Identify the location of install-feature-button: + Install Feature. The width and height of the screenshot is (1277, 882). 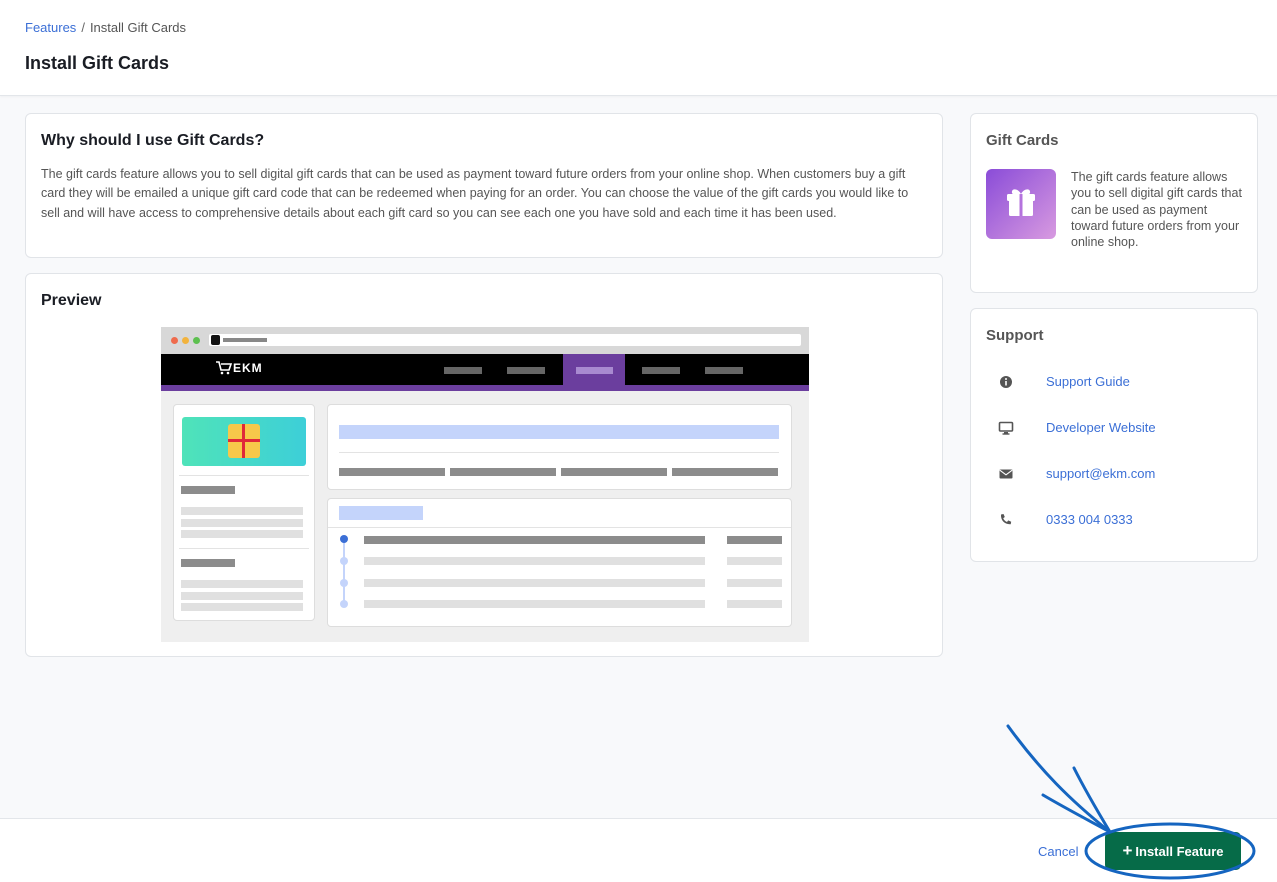
(1173, 851).